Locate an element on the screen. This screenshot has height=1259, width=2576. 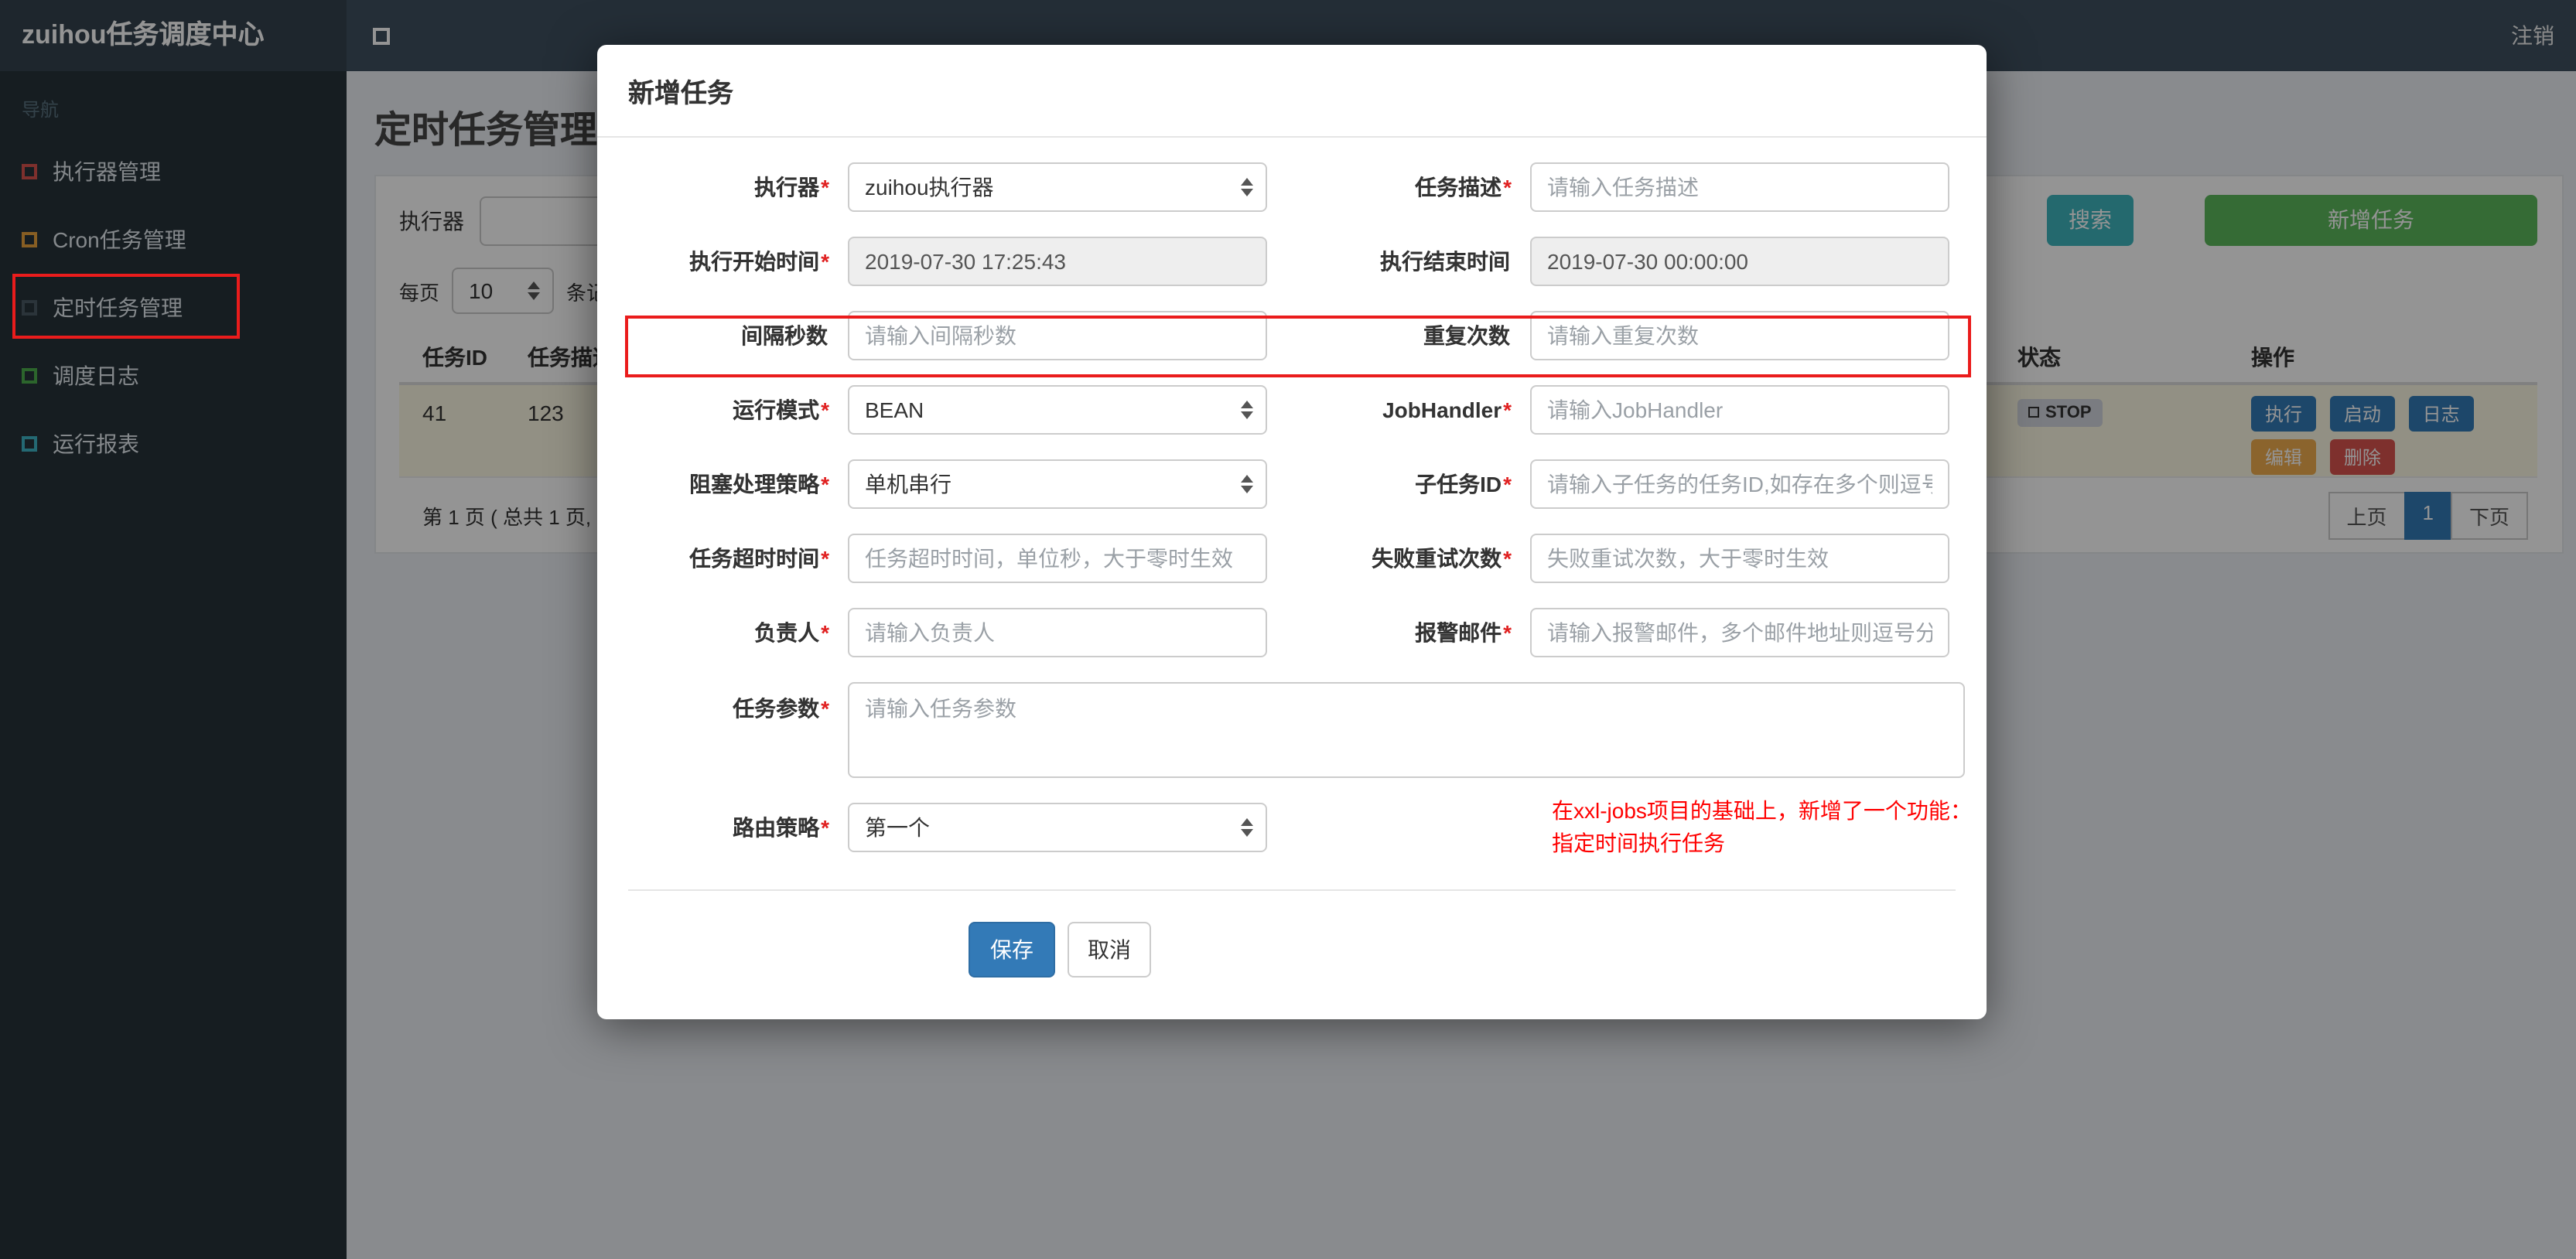
timeout-input is located at coordinates (1057, 558).